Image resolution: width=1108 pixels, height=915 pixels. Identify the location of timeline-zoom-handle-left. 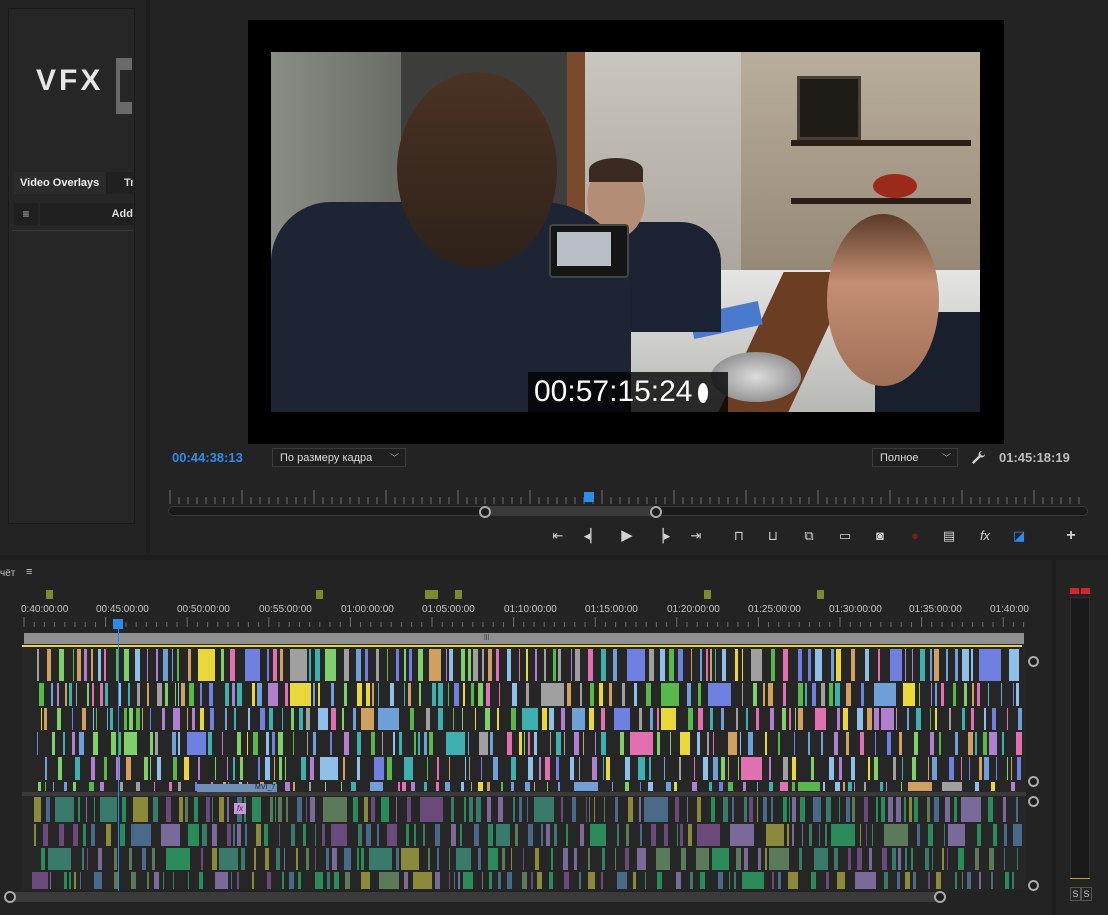
(10, 897).